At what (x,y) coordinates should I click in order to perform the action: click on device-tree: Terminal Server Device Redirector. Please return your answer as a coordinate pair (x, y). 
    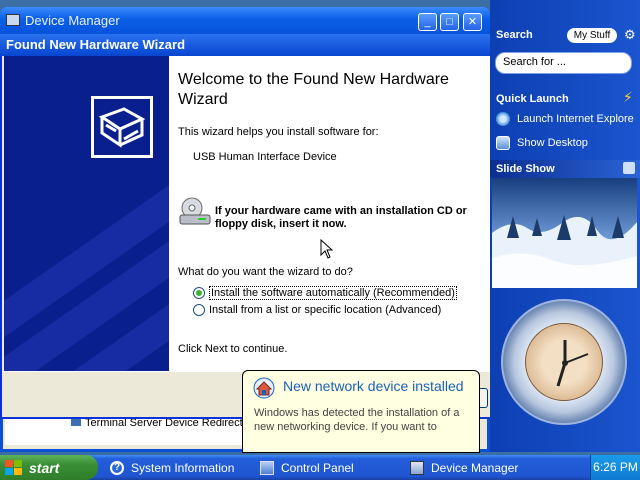
    Looking at the image, I should click on (129, 430).